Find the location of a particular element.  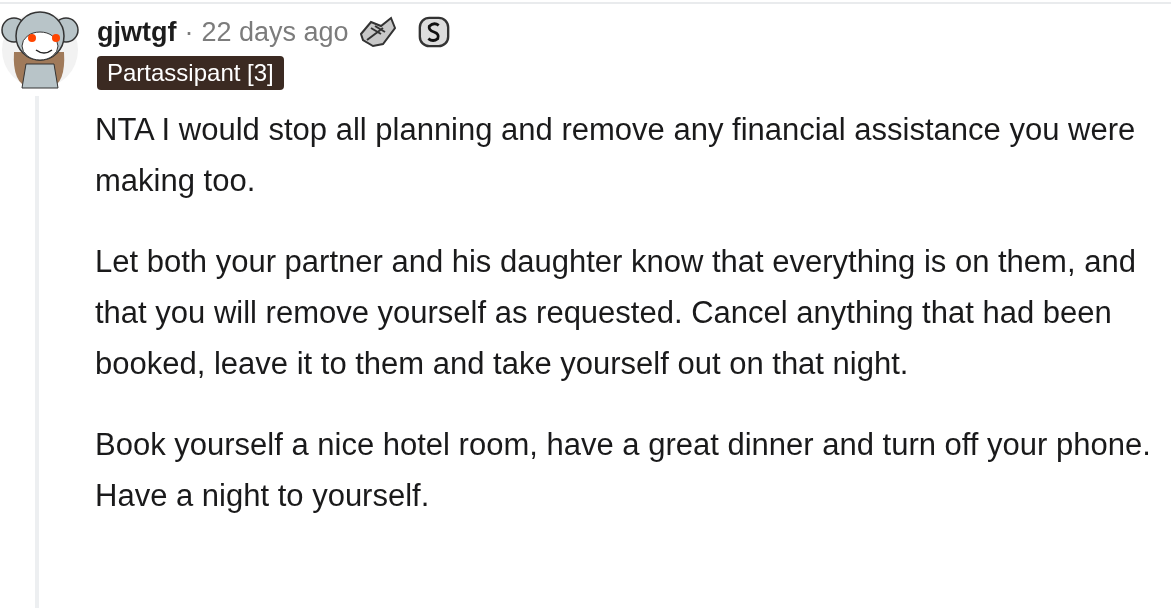

username: gjwtgf is located at coordinates (137, 32).